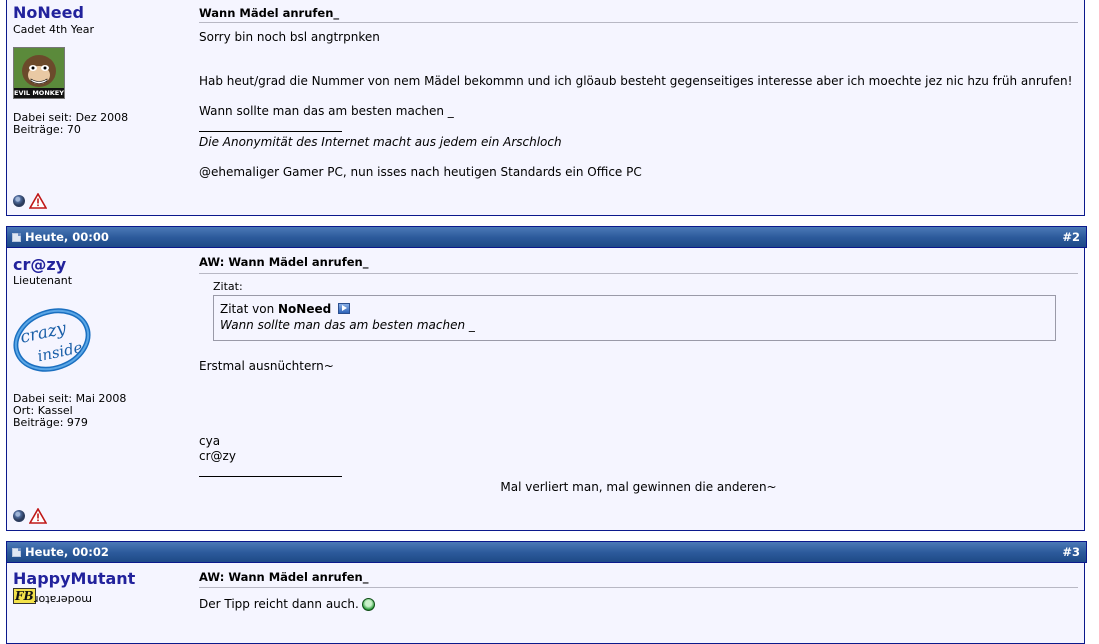  I want to click on user-rank: Cadet 4th Year, so click(54, 29).